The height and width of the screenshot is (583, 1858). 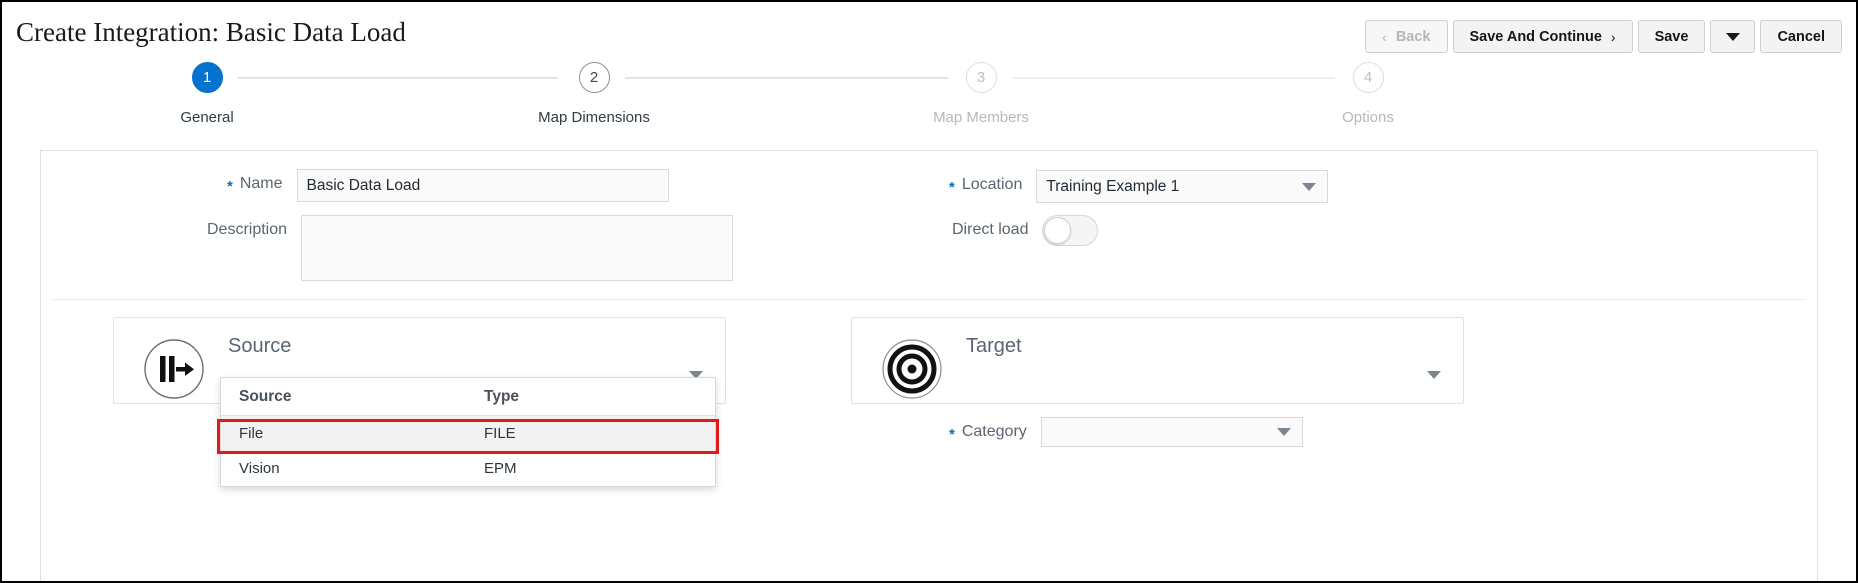 I want to click on back-button-label: Back, so click(x=1413, y=36).